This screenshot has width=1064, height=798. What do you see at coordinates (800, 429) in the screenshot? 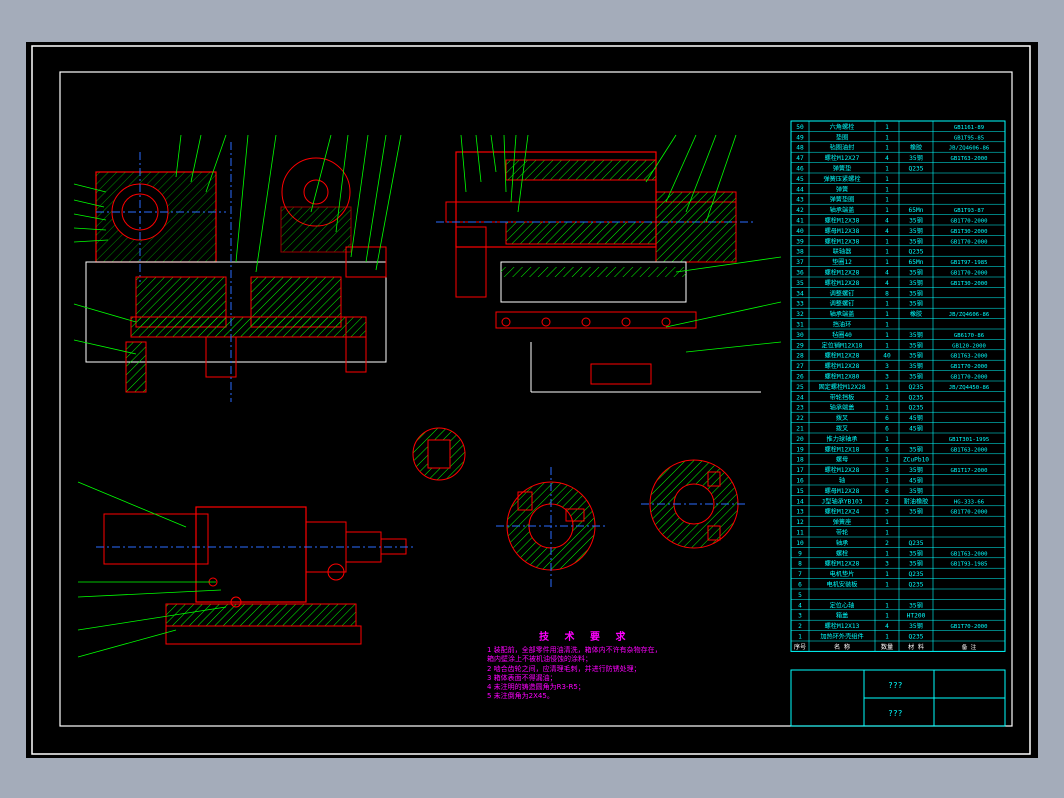
I see `bom-cell: 21` at bounding box center [800, 429].